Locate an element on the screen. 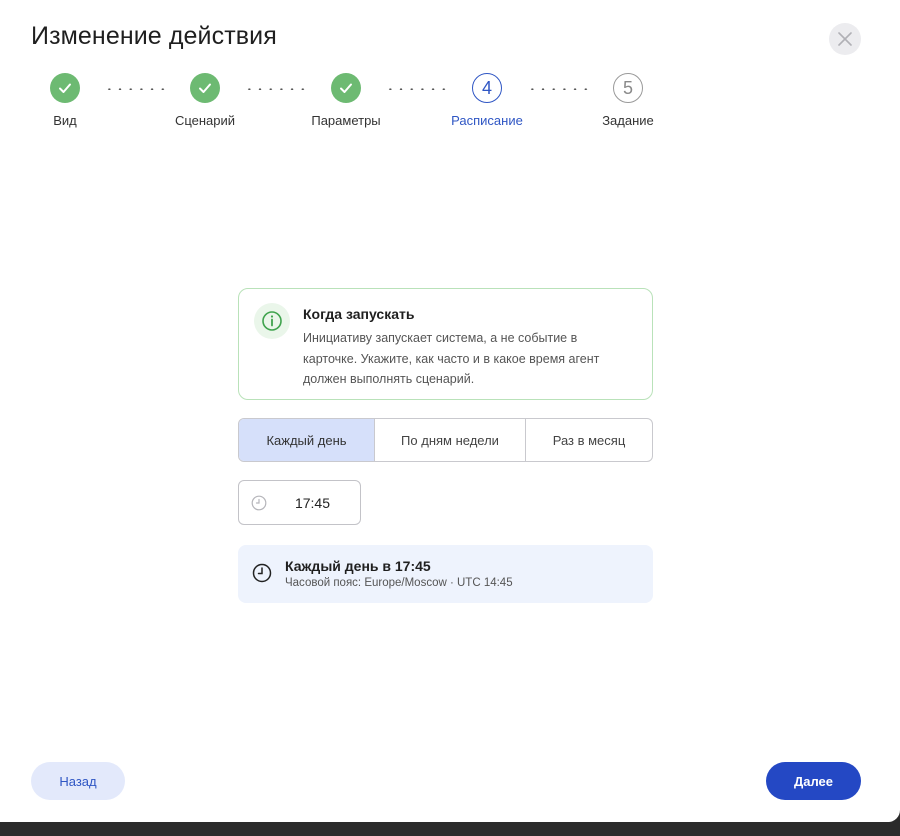 This screenshot has width=900, height=836. info-title: Когда запускать is located at coordinates (359, 314).